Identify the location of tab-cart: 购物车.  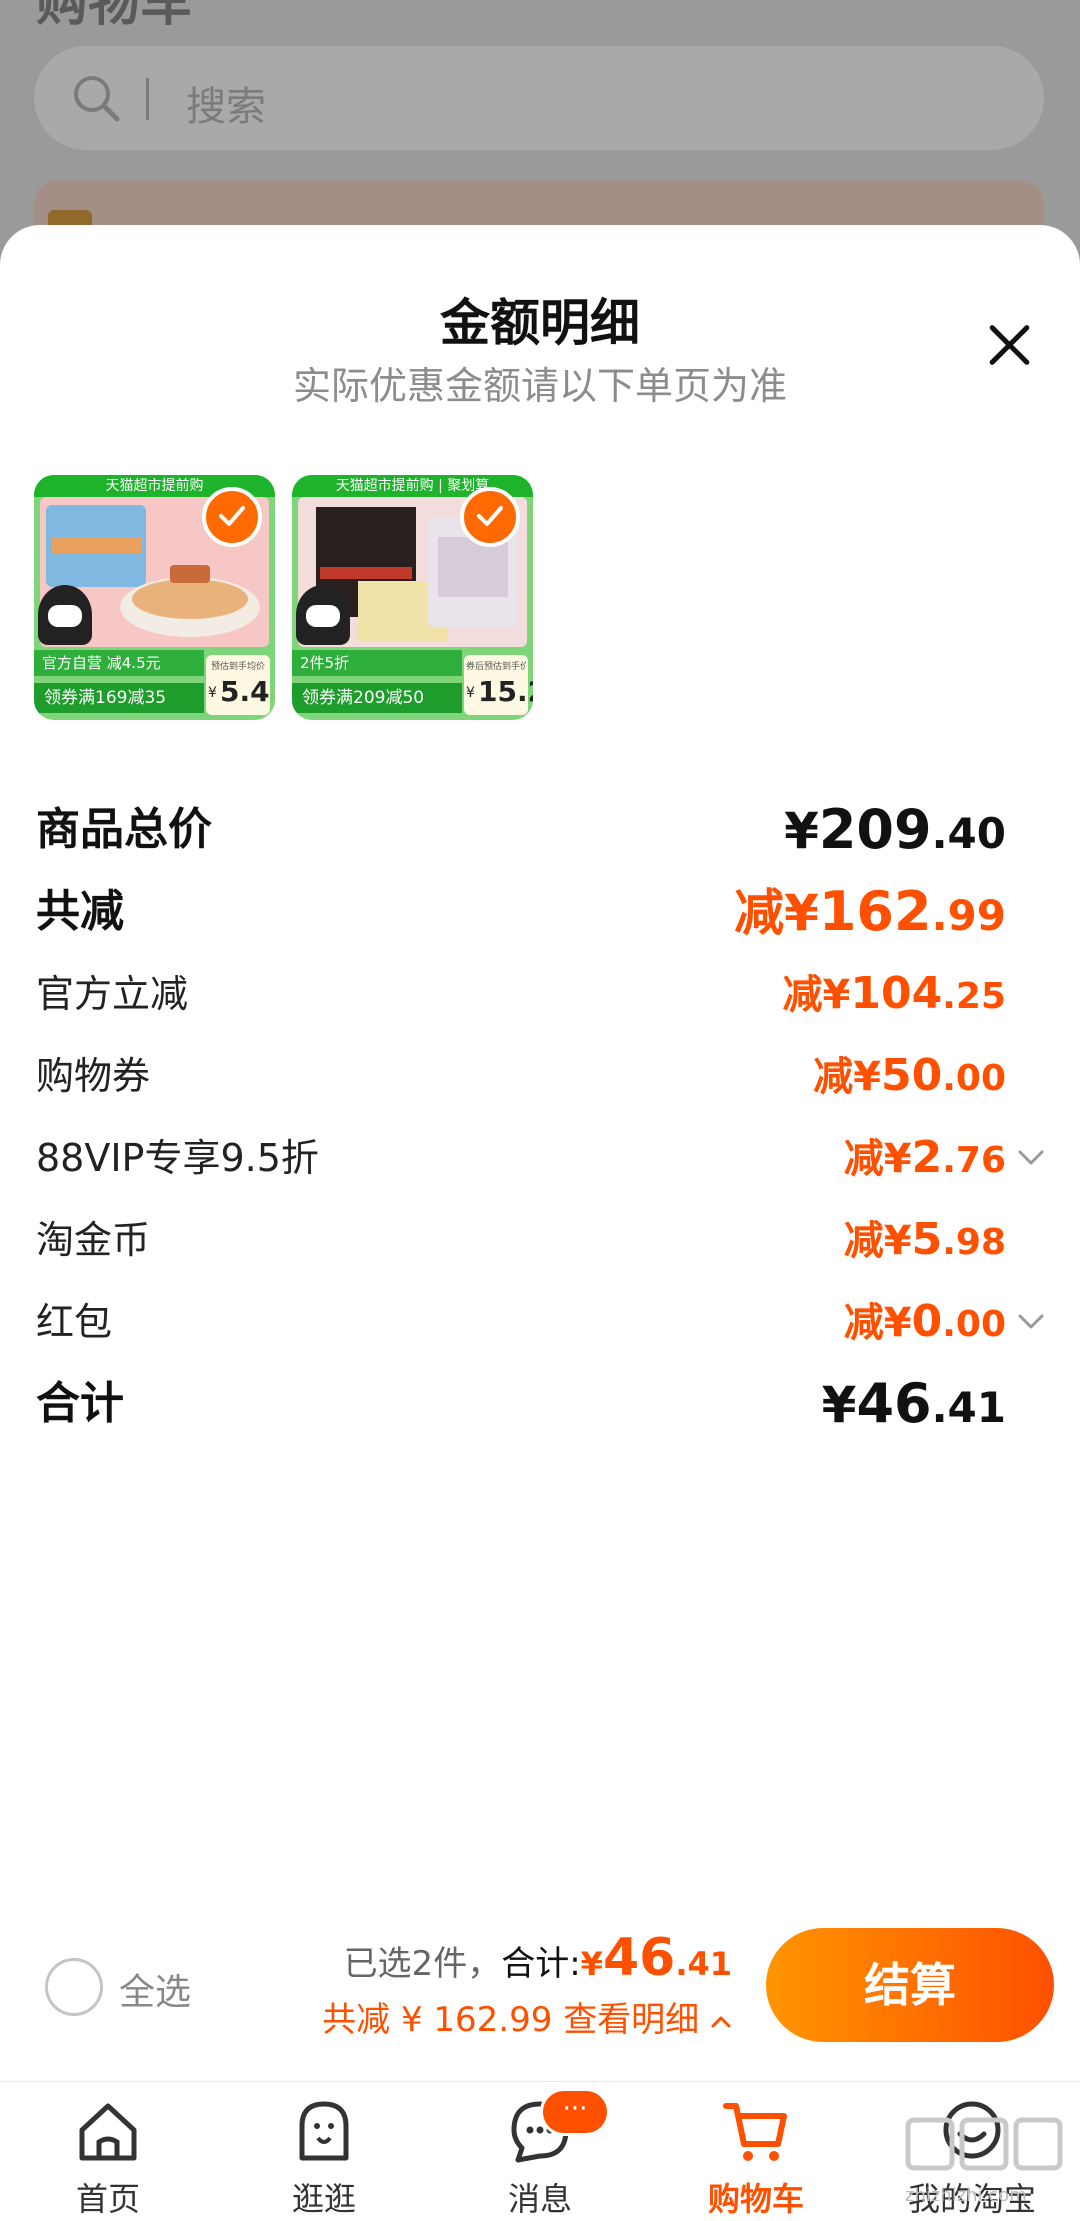
(756, 2151).